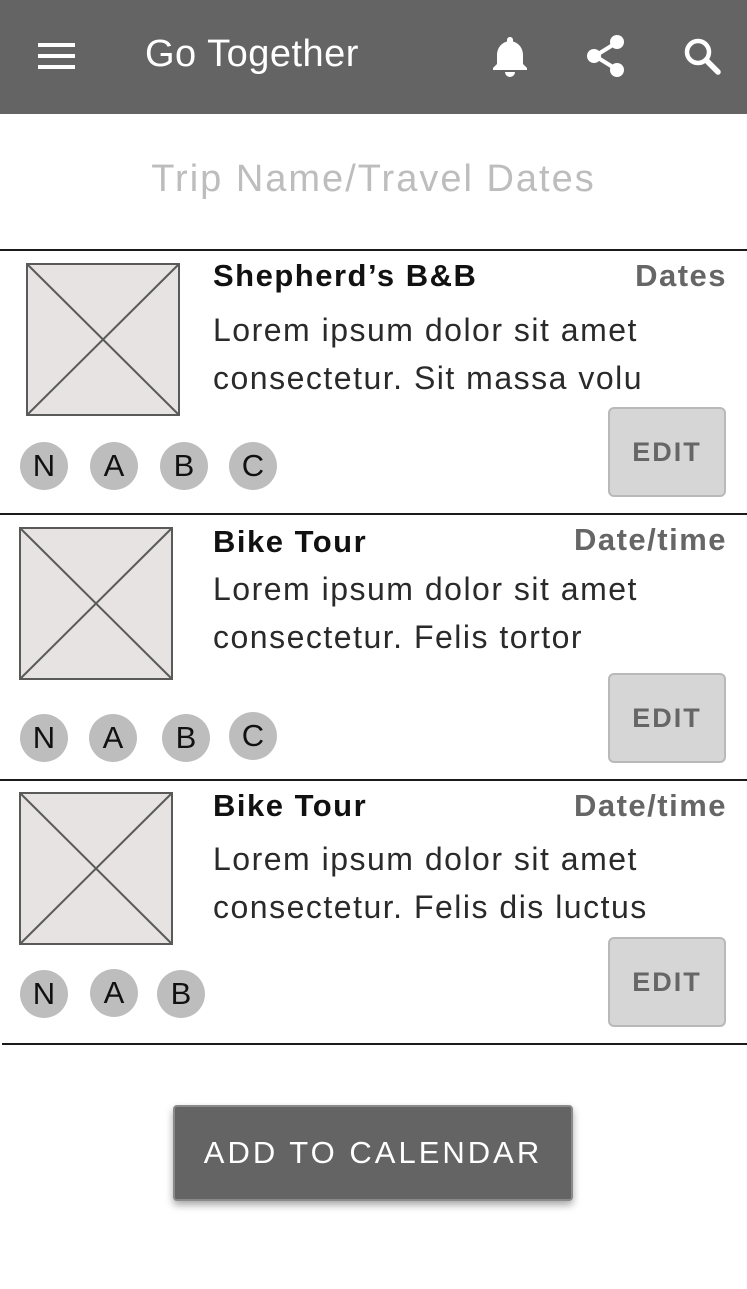 The height and width of the screenshot is (1289, 747). I want to click on description-line: consectetur. Sit massa volu, so click(428, 378).